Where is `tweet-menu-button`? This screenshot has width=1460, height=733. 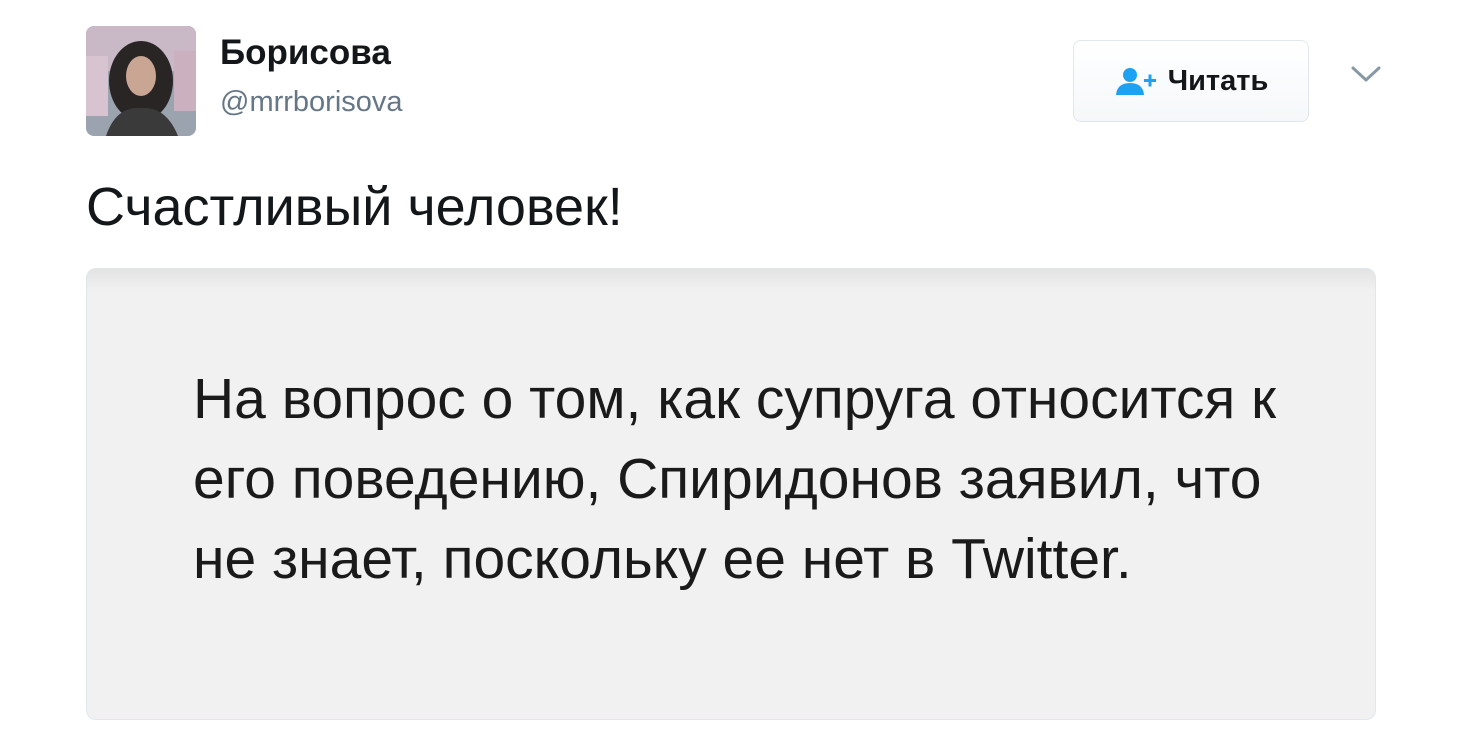
tweet-menu-button is located at coordinates (1366, 74).